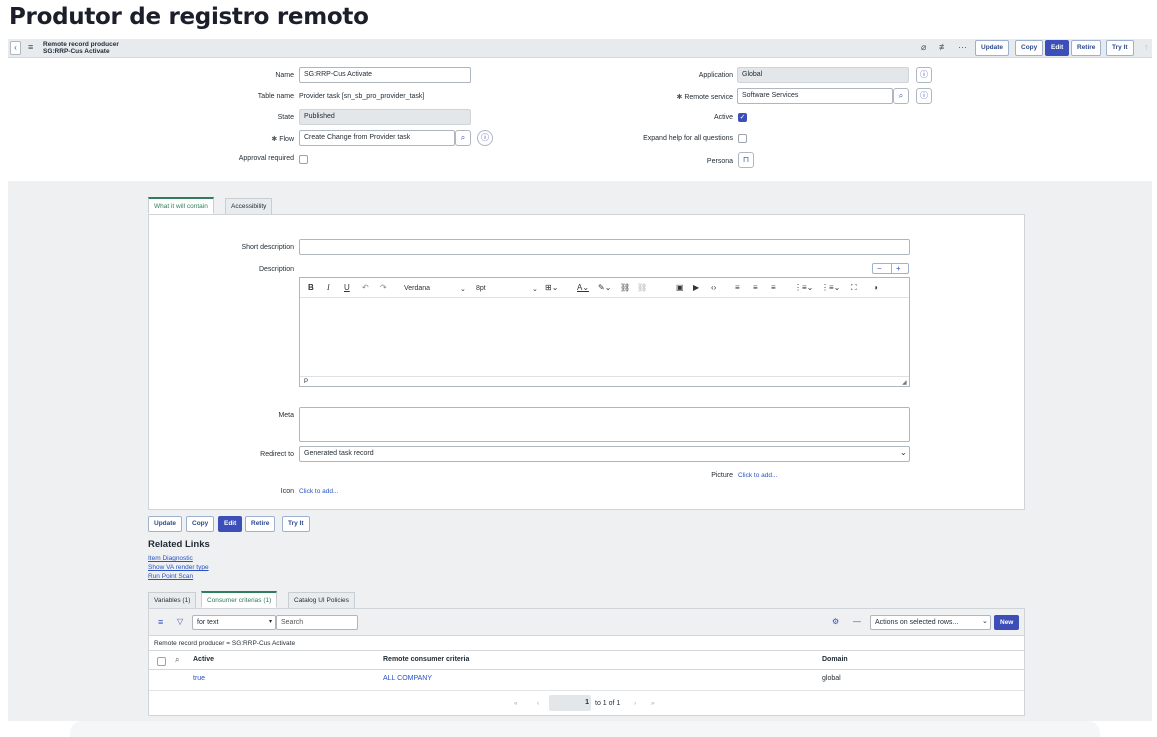 The image size is (1157, 737). I want to click on tab-what-it-will-contain: What it will contain, so click(181, 205).